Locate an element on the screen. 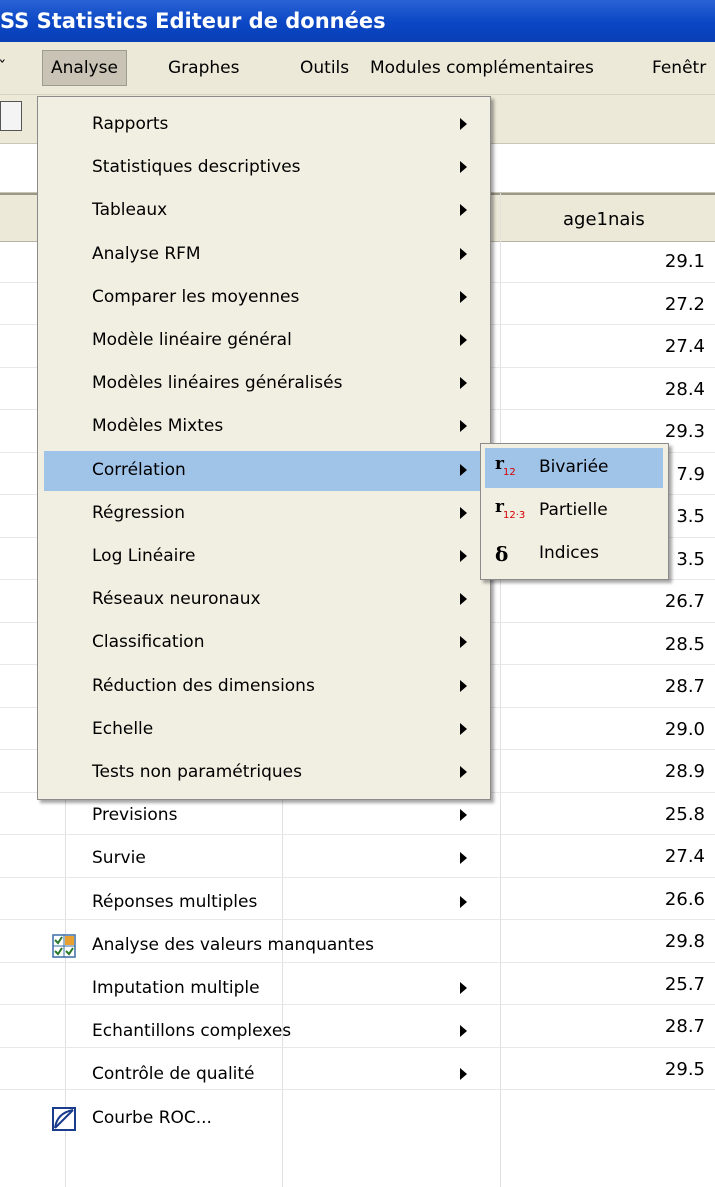 This screenshot has width=715, height=1187. menu-item-19: Analyse des valeurs manquantes is located at coordinates (264, 946).